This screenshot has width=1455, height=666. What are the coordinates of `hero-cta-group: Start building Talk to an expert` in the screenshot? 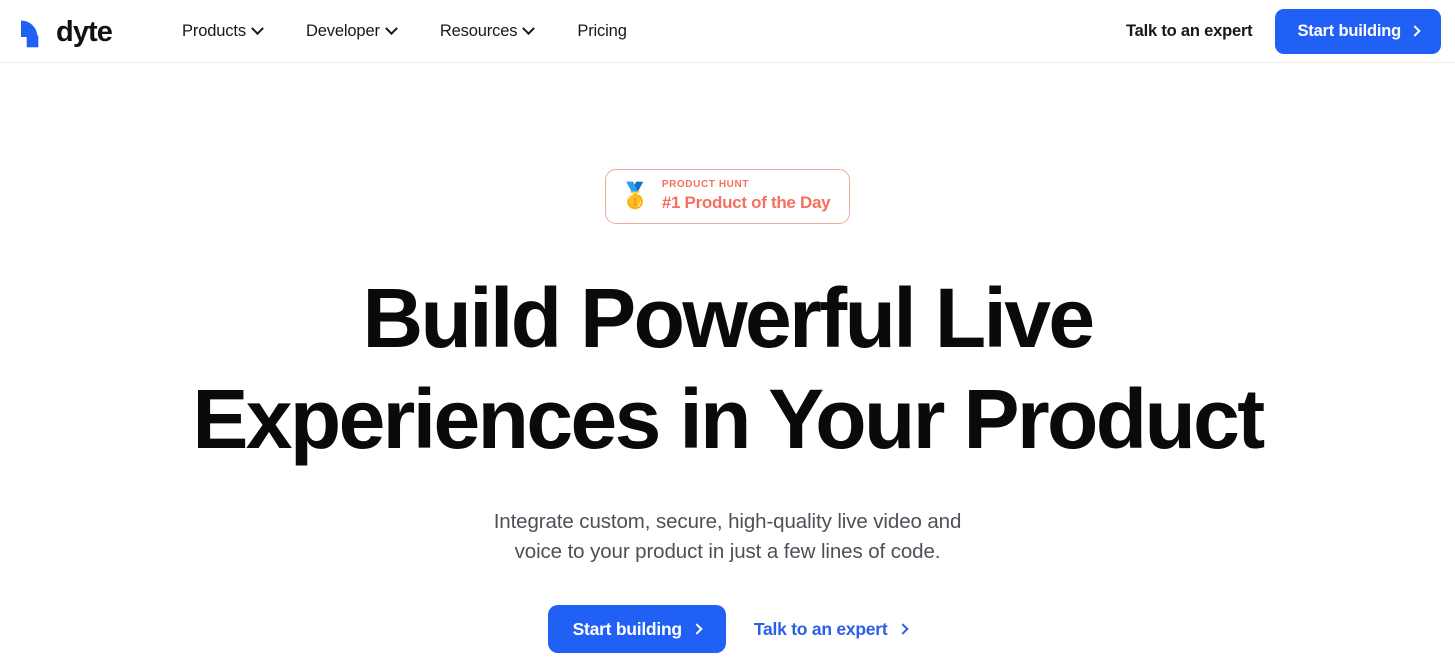 It's located at (727, 629).